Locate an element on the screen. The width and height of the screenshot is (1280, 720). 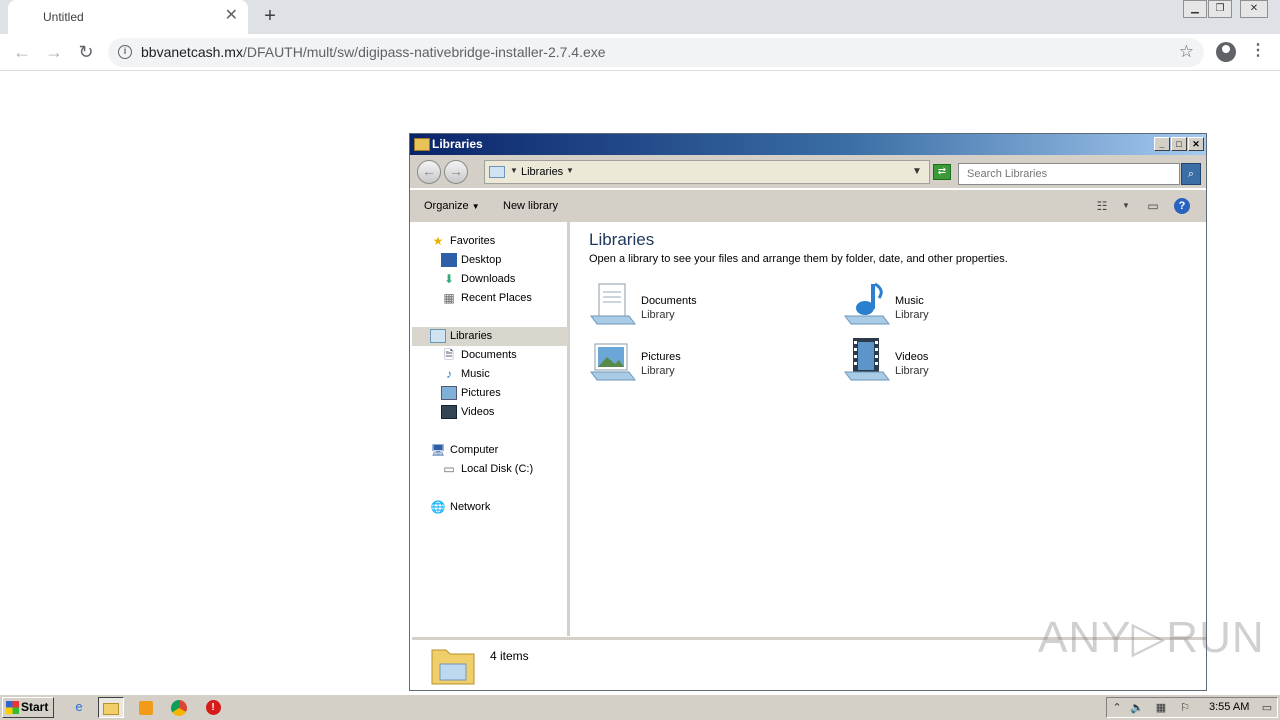
nav-documents-label: Documents is located at coordinates (489, 355).